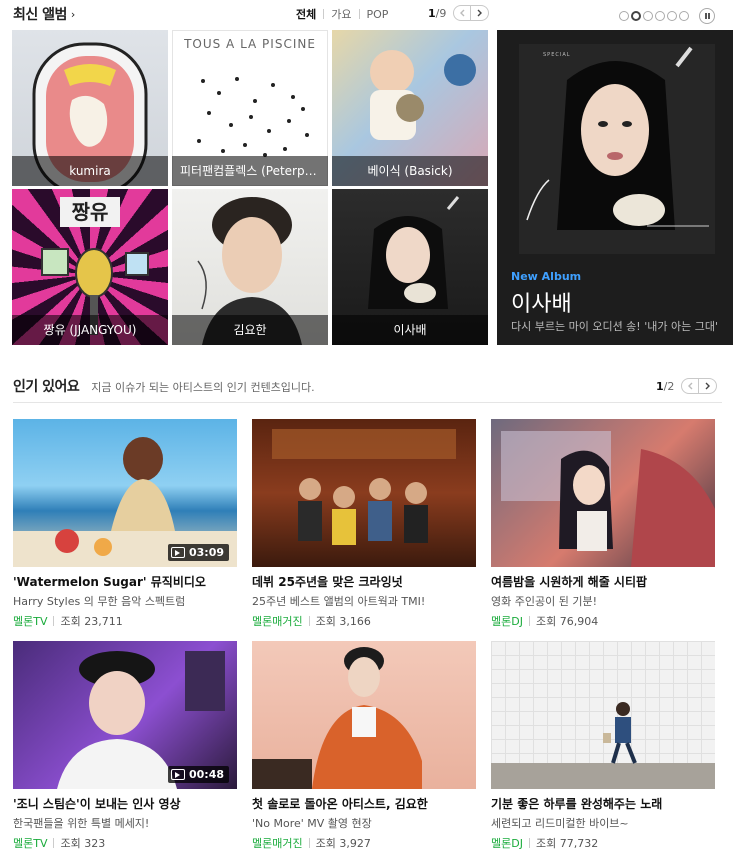 The width and height of the screenshot is (738, 857). Describe the element at coordinates (707, 16) in the screenshot. I see `pause-button` at that location.